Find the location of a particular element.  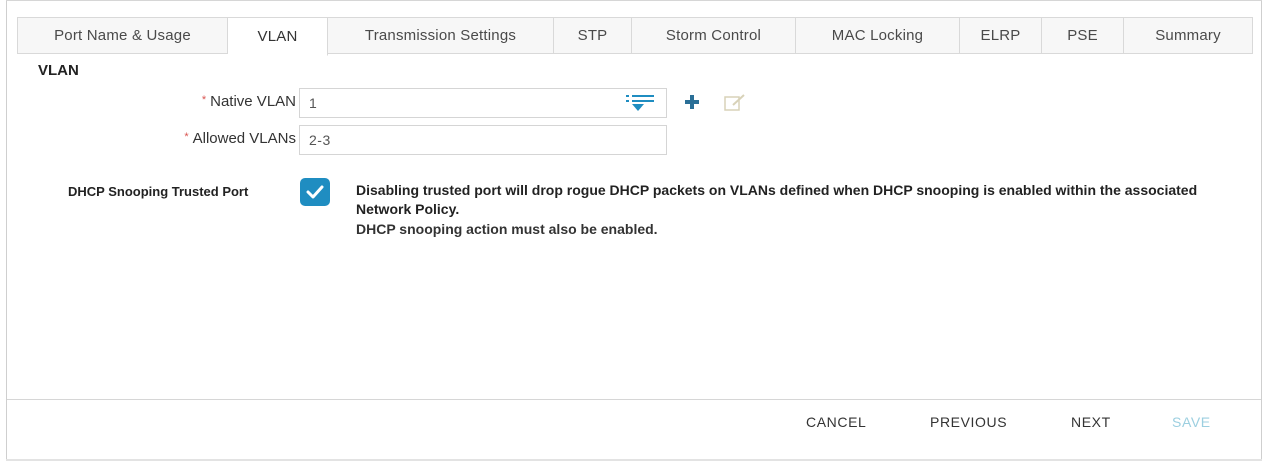

native-vlan-value: 1 is located at coordinates (313, 103).